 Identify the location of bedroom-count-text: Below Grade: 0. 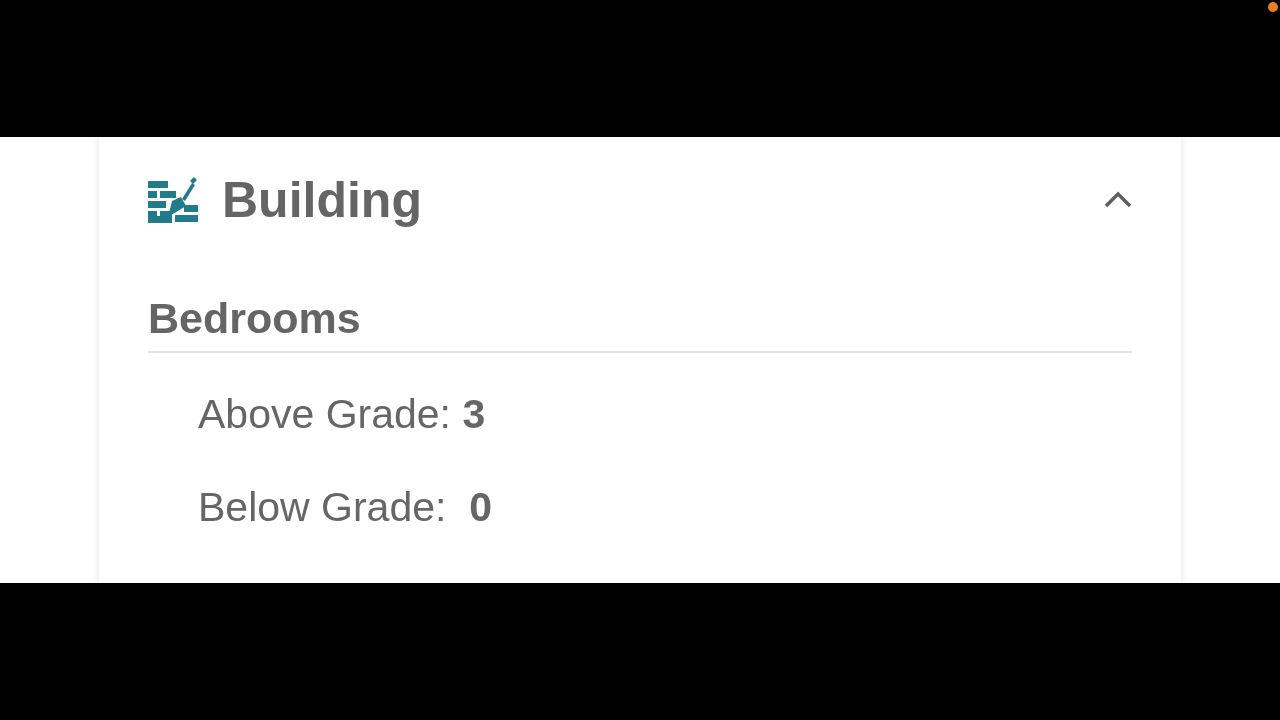
(345, 507).